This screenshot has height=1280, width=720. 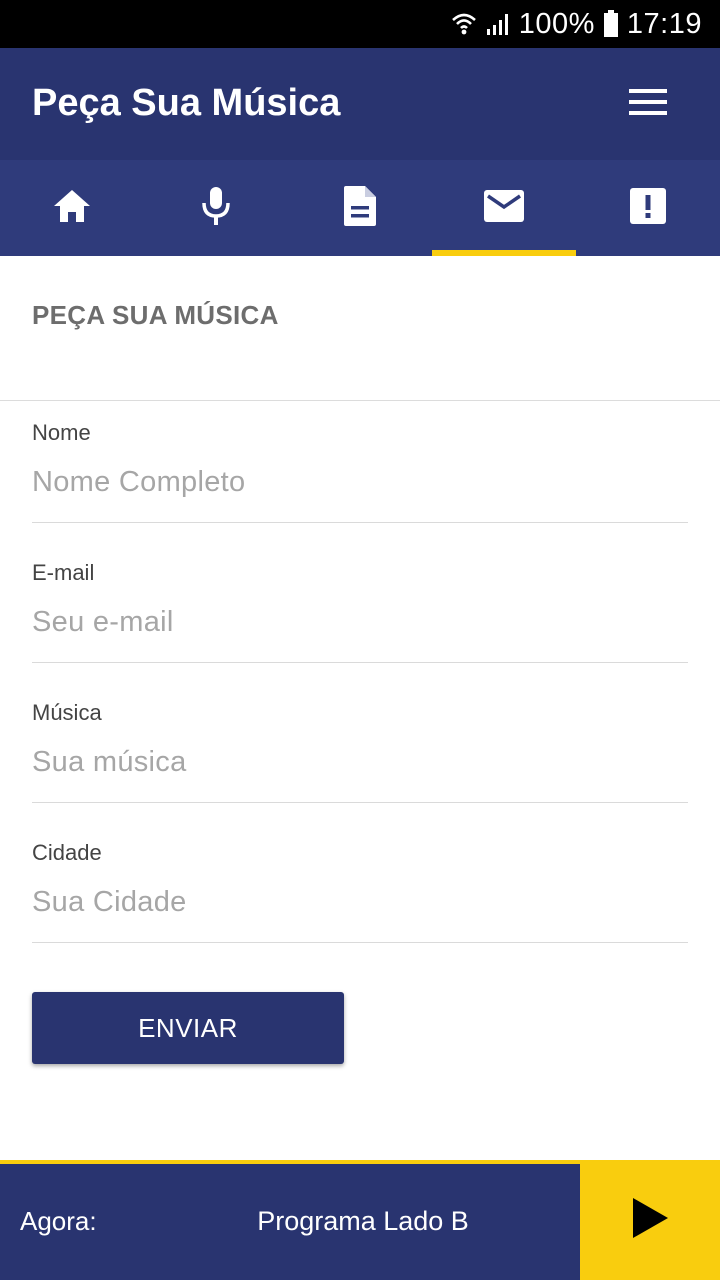 I want to click on mail-icon, so click(x=504, y=208).